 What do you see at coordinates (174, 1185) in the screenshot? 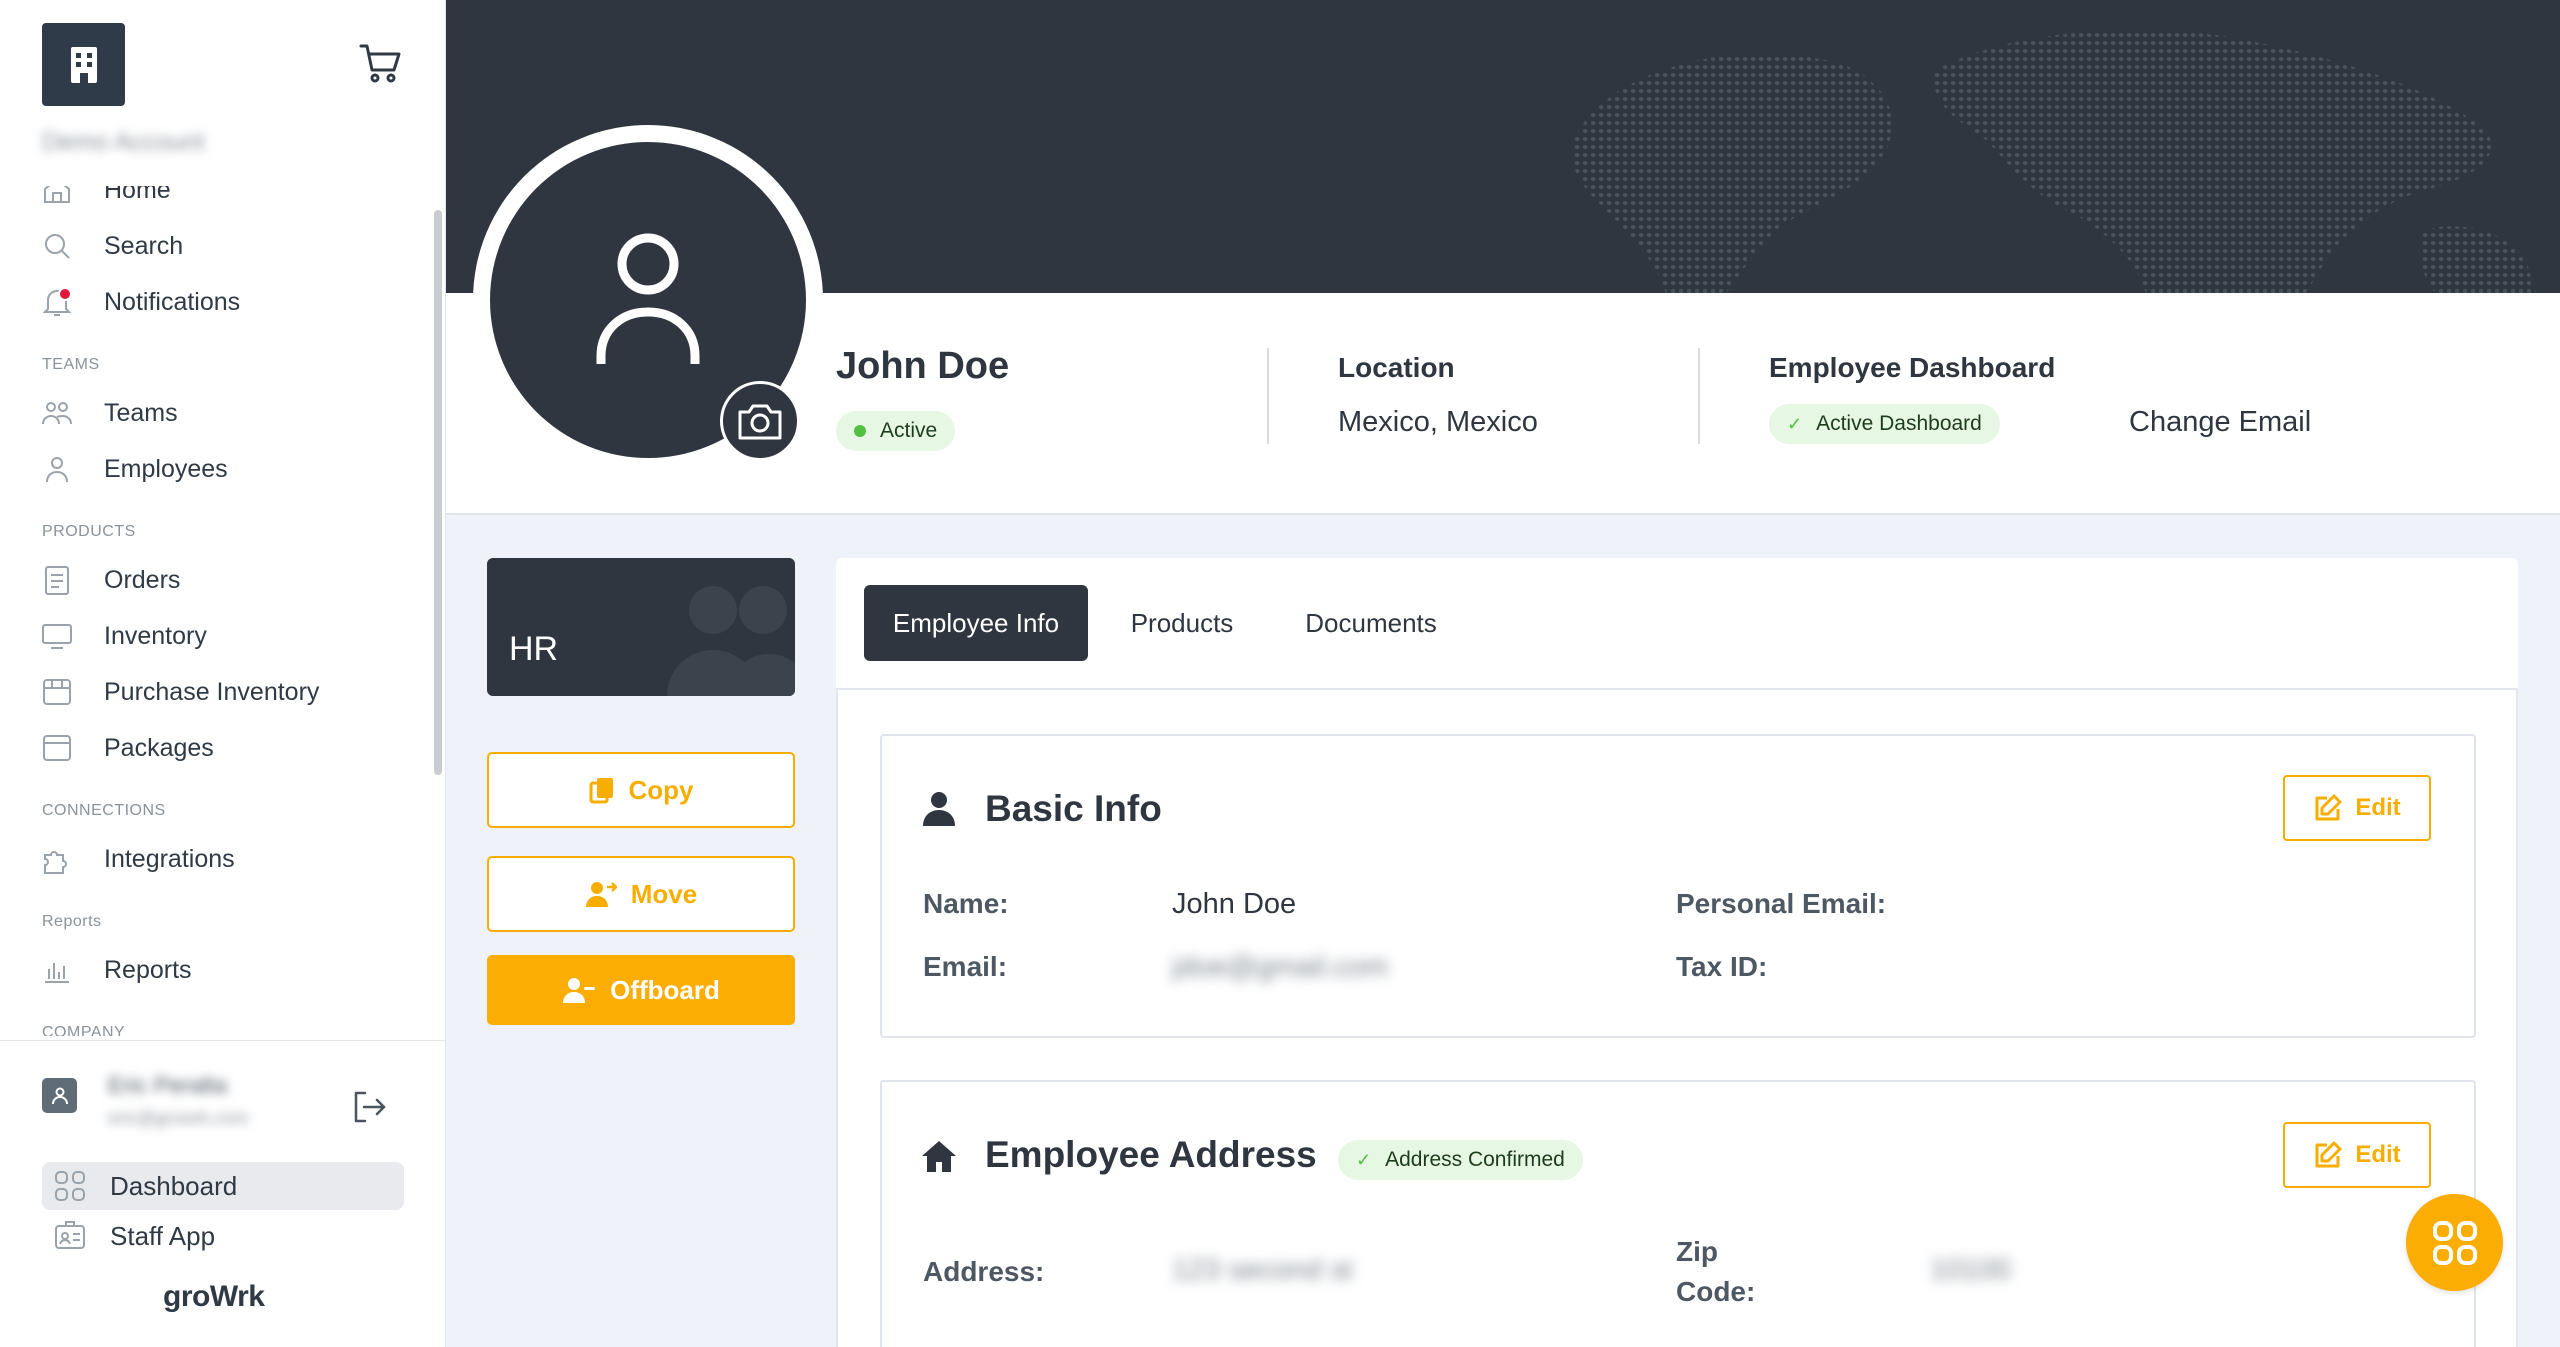
I see `sidebar-item-label: Dashboard` at bounding box center [174, 1185].